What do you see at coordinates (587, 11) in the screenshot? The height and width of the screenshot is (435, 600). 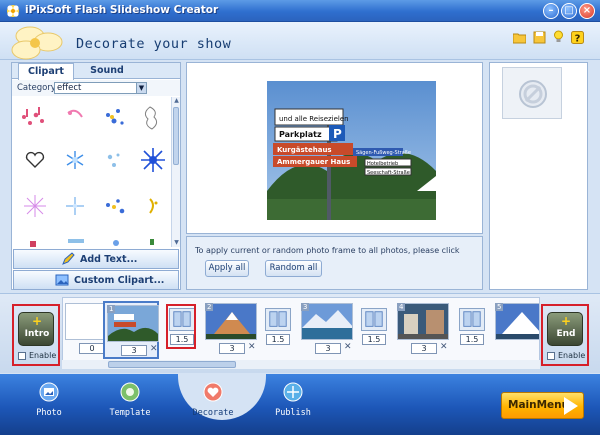 I see `close-button: ×` at bounding box center [587, 11].